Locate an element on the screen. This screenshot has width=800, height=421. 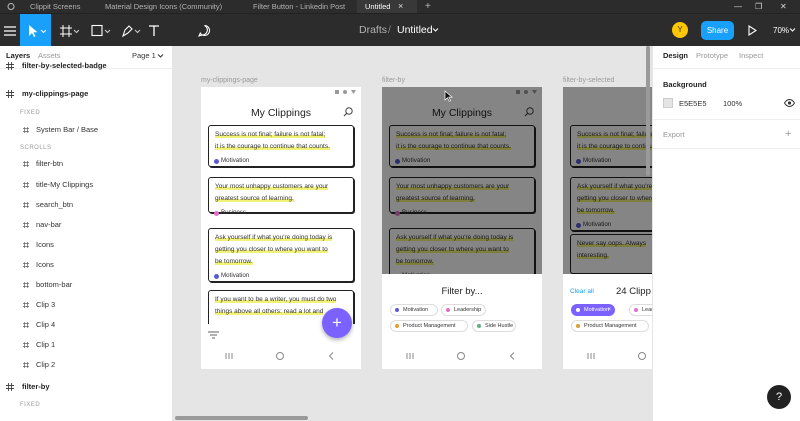
tab-design: Design is located at coordinates (675, 55).